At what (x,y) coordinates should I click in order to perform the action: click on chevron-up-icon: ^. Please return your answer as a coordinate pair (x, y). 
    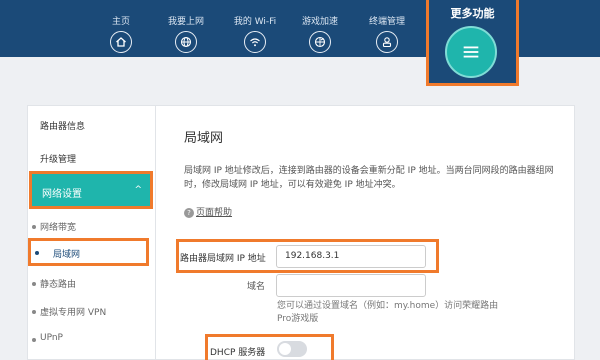
    Looking at the image, I should click on (138, 190).